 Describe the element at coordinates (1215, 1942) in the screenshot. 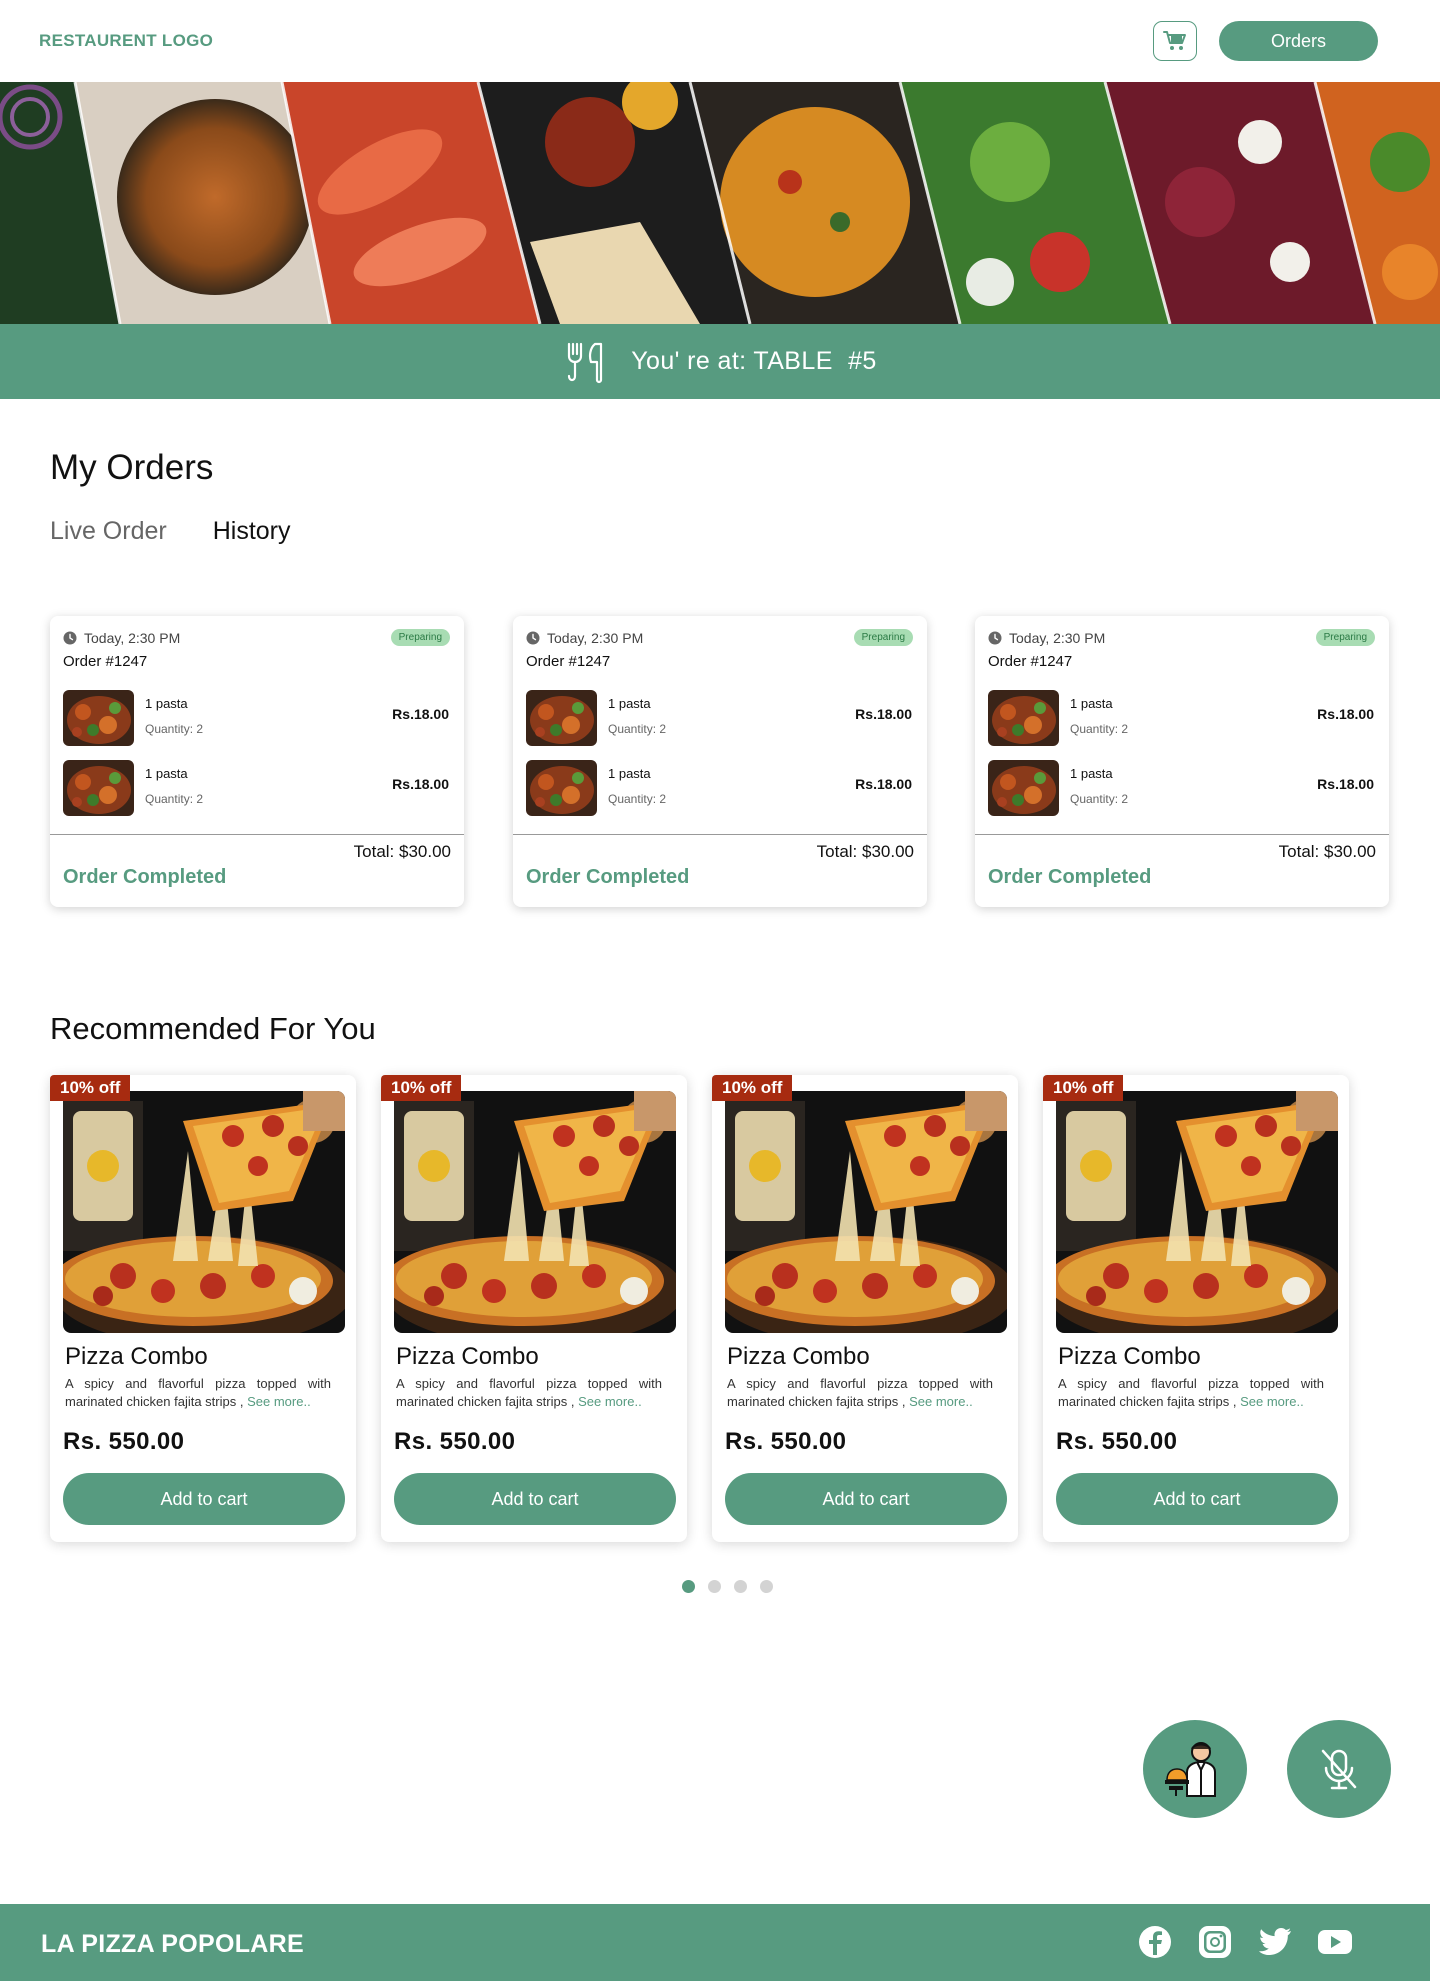

I see `instagram-icon` at that location.